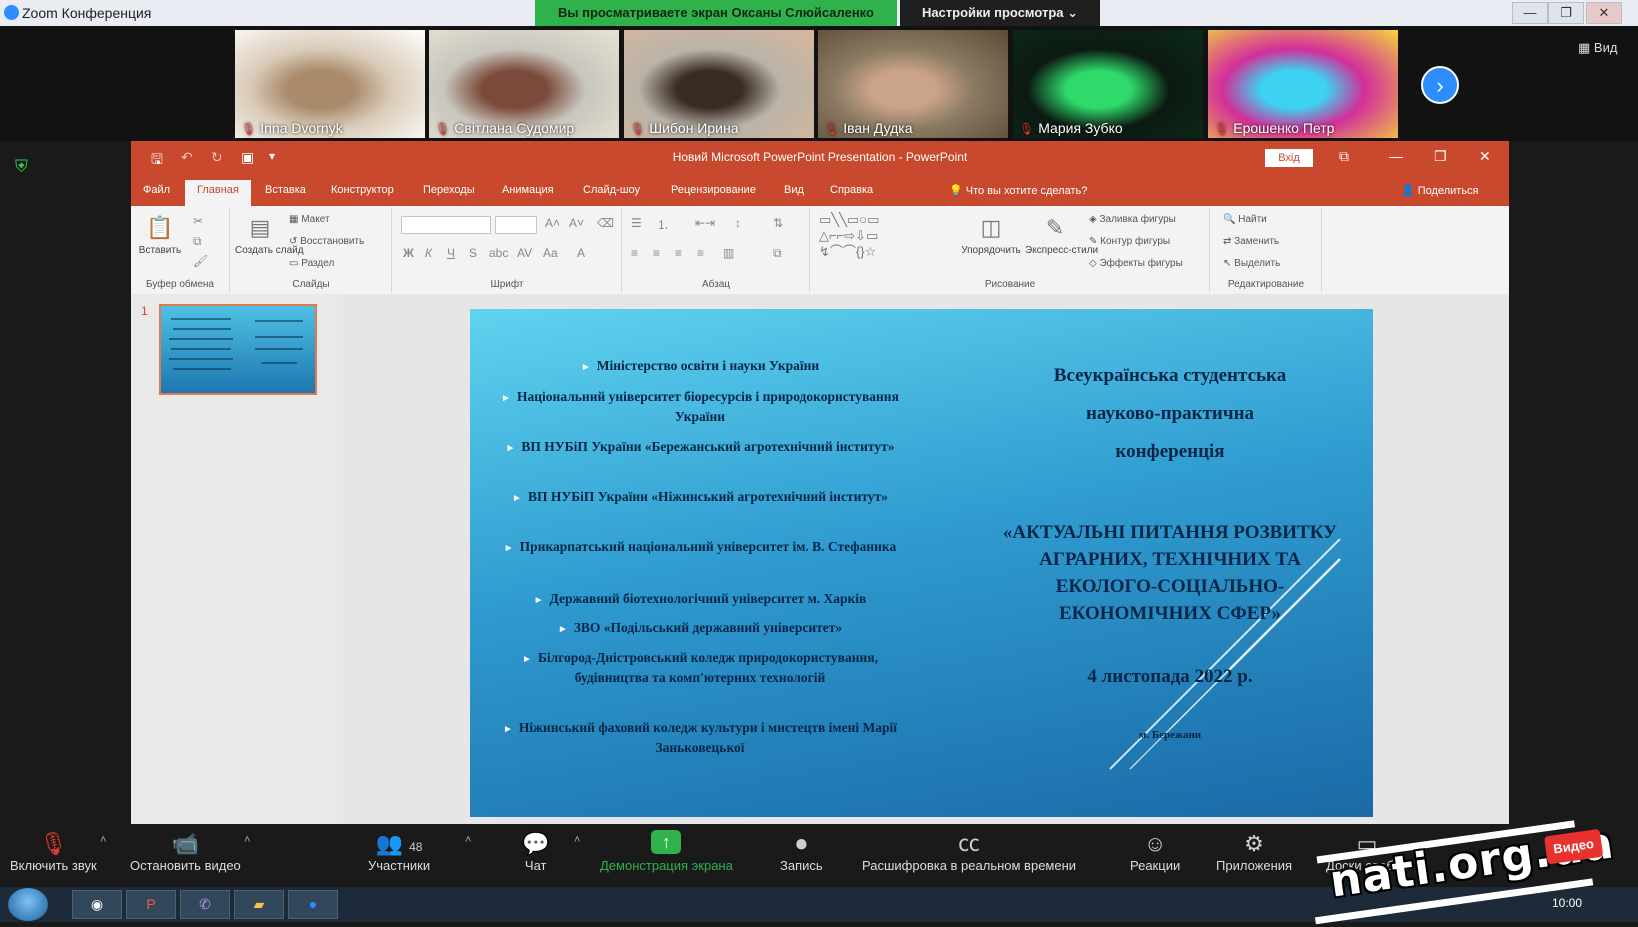  I want to click on align-left-icon: ≡, so click(634, 253).